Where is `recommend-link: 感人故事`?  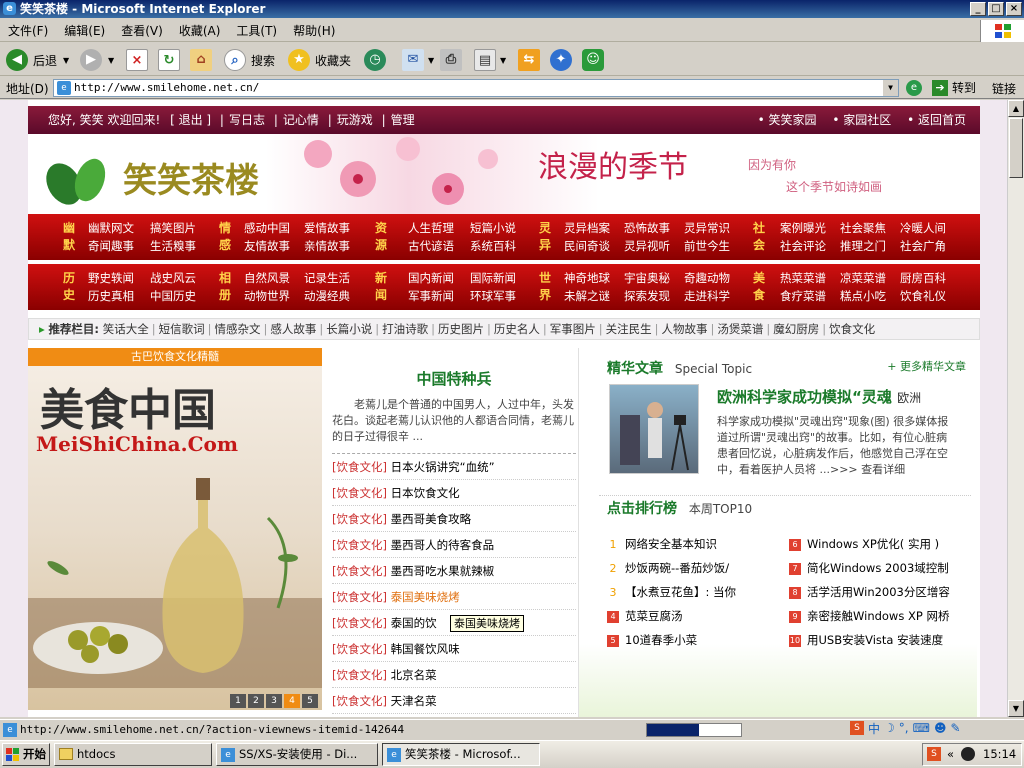
recommend-link: 感人故事 is located at coordinates (293, 329).